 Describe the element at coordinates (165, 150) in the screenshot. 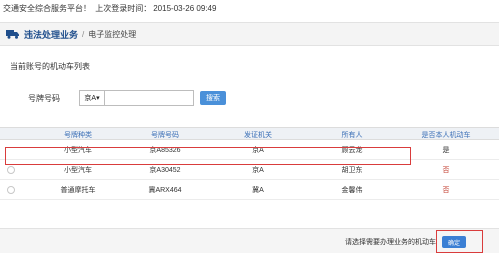

I see `cell-plate-number: 京A85326` at that location.